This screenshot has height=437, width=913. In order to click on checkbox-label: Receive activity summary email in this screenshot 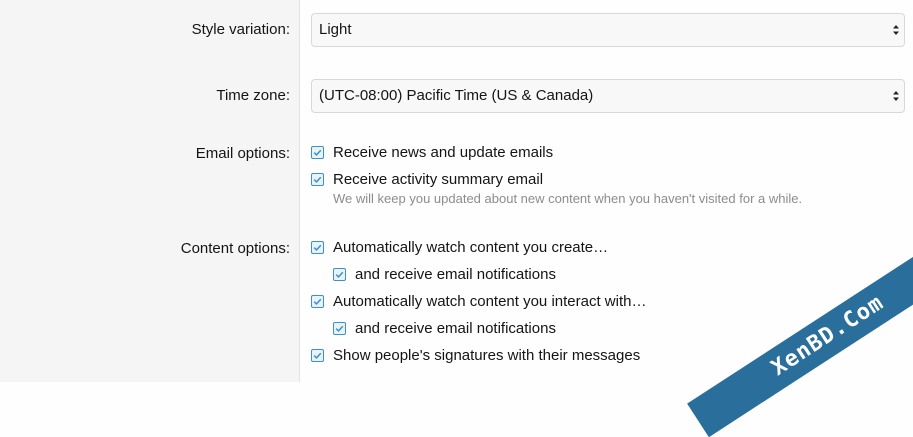, I will do `click(438, 179)`.